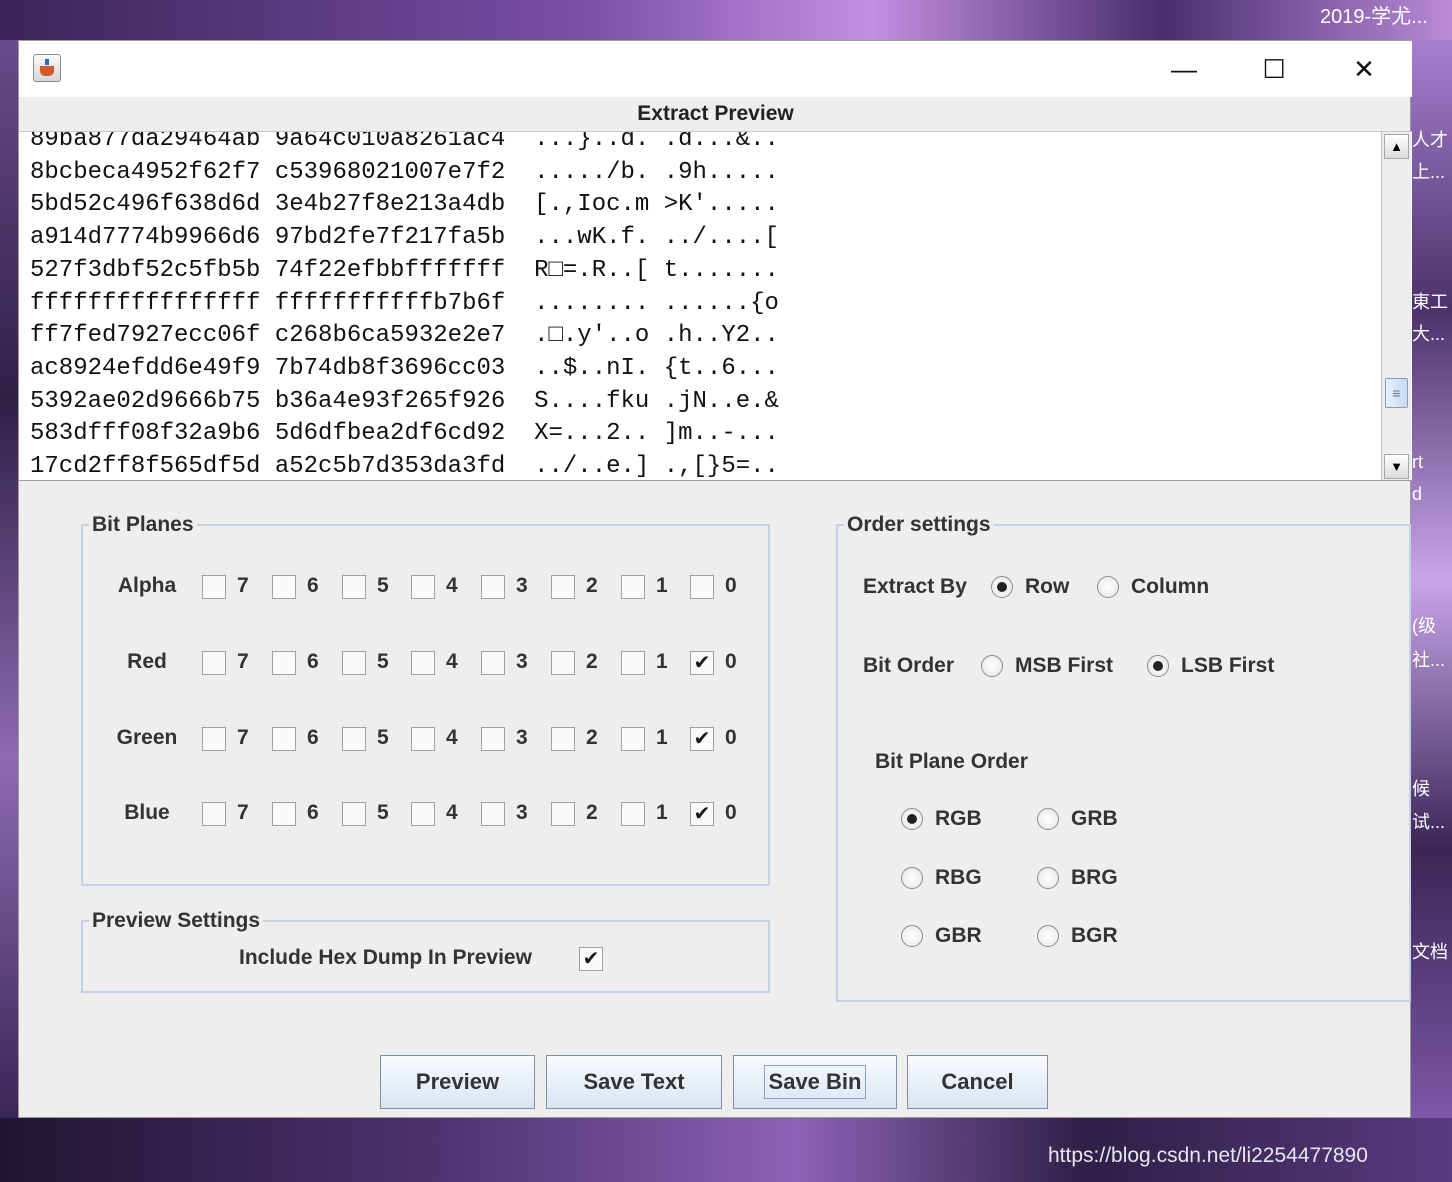 The height and width of the screenshot is (1182, 1452). What do you see at coordinates (662, 586) in the screenshot?
I see `alpha-bit-1-label: 1` at bounding box center [662, 586].